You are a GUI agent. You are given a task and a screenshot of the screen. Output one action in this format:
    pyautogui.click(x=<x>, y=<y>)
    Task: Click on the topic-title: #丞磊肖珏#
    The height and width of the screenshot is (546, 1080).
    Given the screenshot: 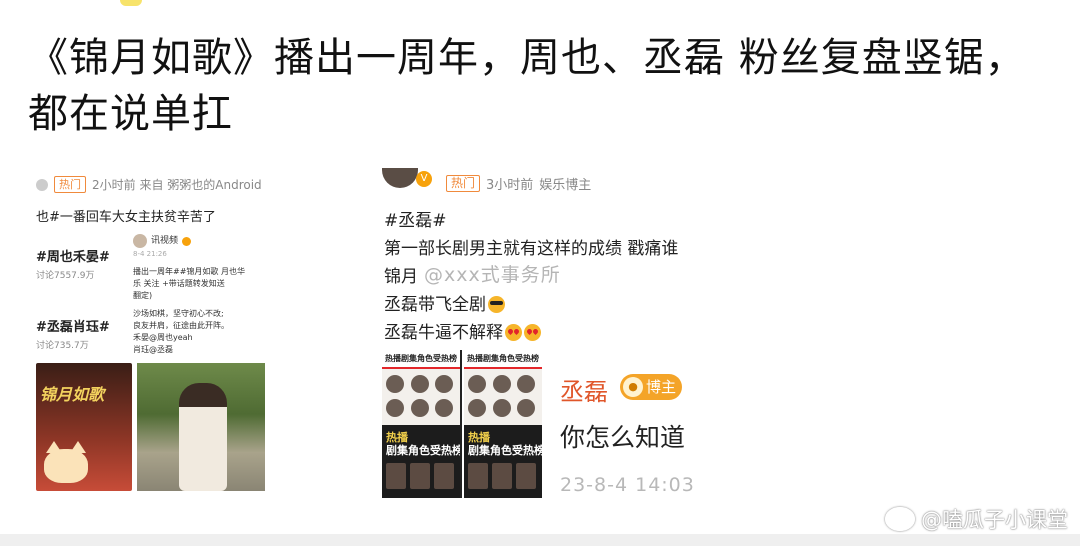 What is the action you would take?
    pyautogui.click(x=73, y=327)
    